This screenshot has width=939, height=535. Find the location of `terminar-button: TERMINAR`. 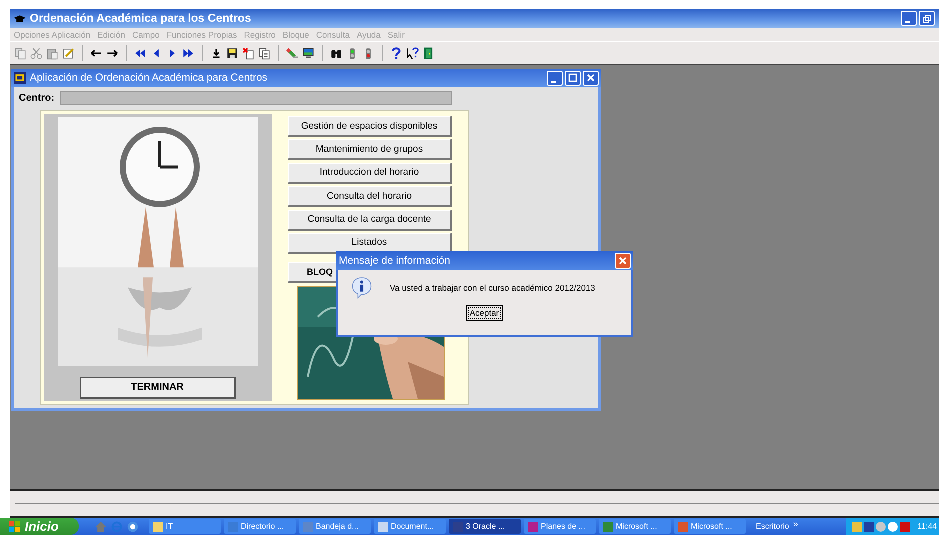

terminar-button: TERMINAR is located at coordinates (158, 388).